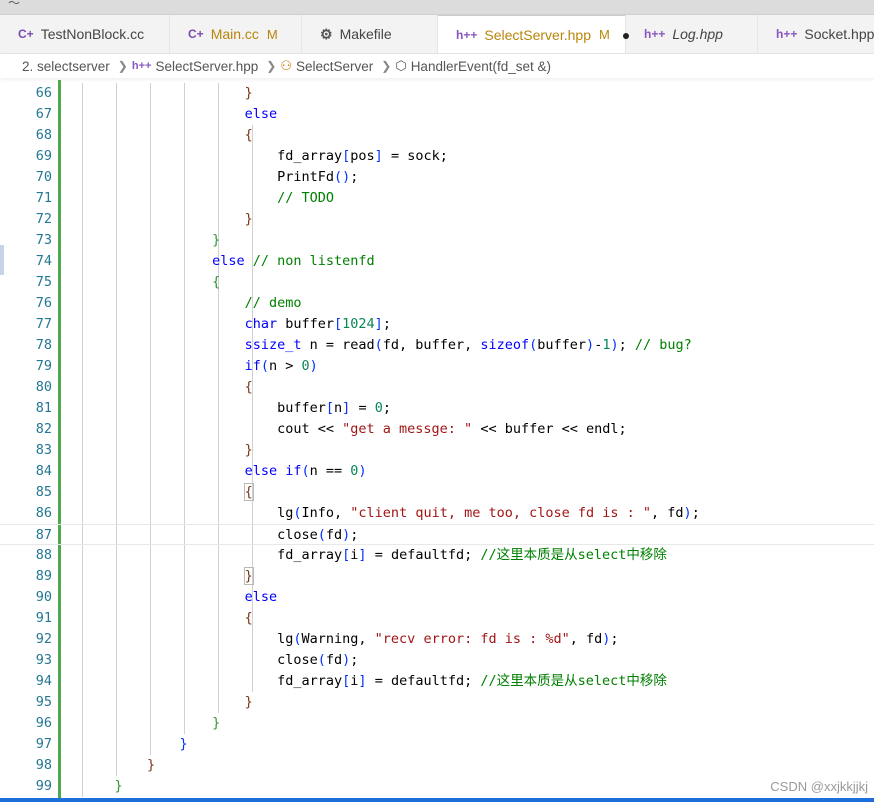 Image resolution: width=874 pixels, height=802 pixels. I want to click on code-line: 93 close(fd);, so click(437, 660).